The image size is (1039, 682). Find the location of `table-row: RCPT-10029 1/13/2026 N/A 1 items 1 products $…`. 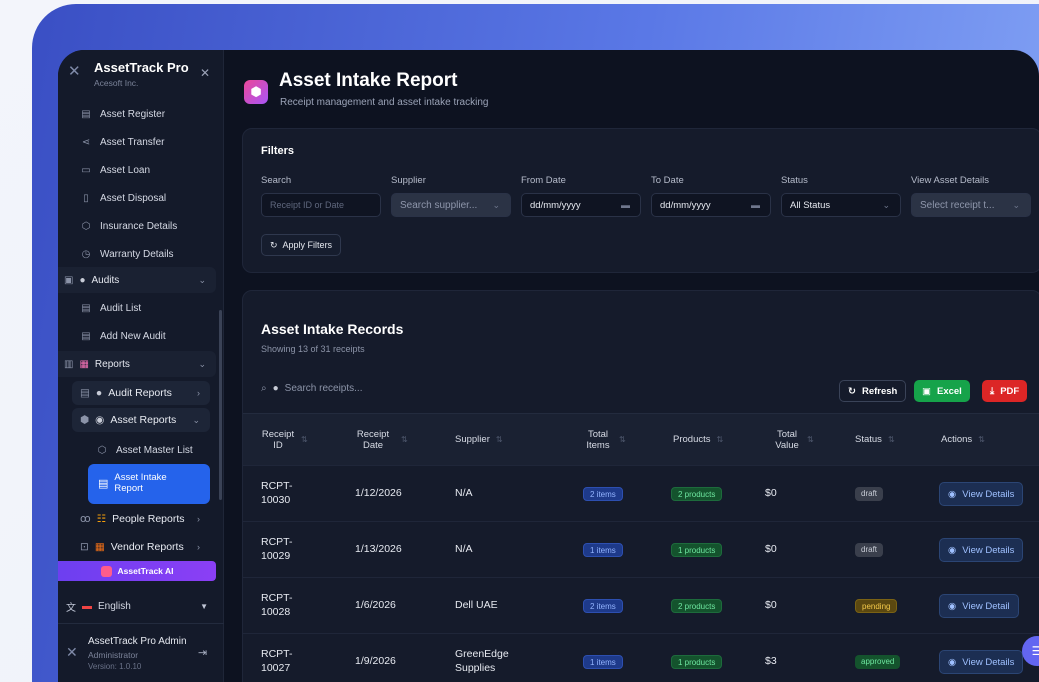

table-row: RCPT-10029 1/13/2026 N/A 1 items 1 products $… is located at coordinates (641, 549).